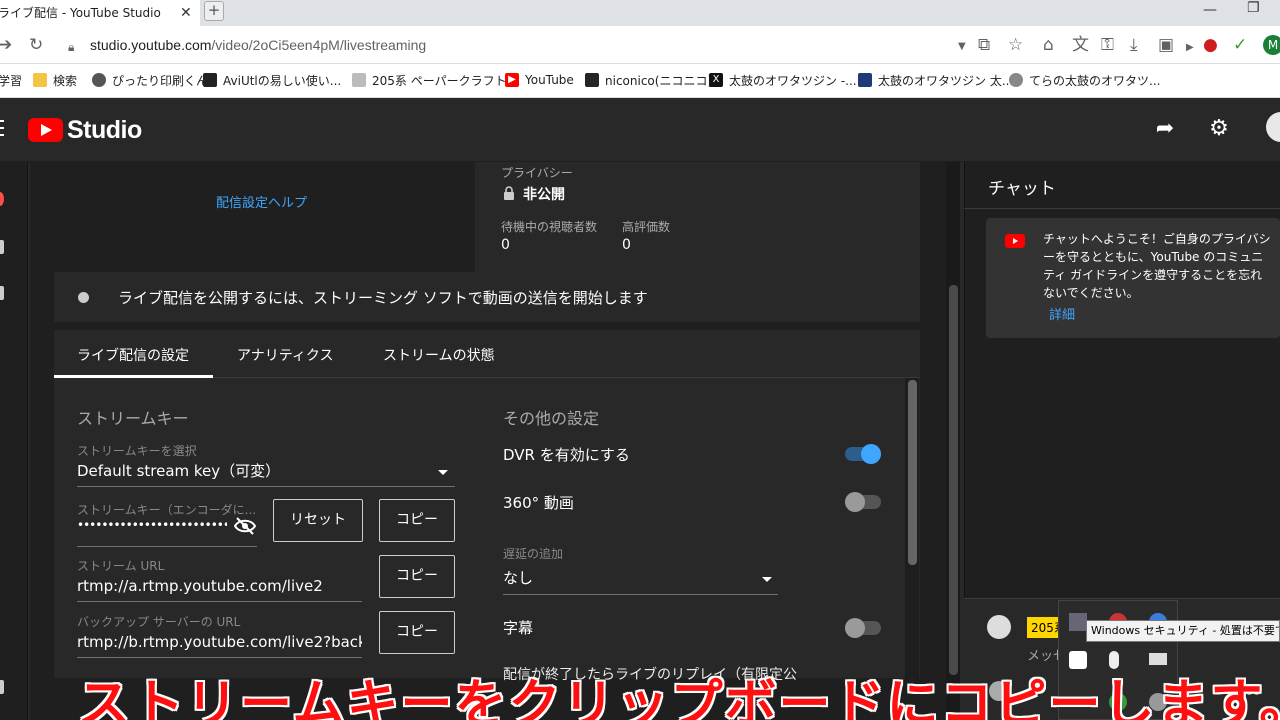 The width and height of the screenshot is (1280, 720). Describe the element at coordinates (1271, 45) in the screenshot. I see `profile-avatar-icon: M` at that location.